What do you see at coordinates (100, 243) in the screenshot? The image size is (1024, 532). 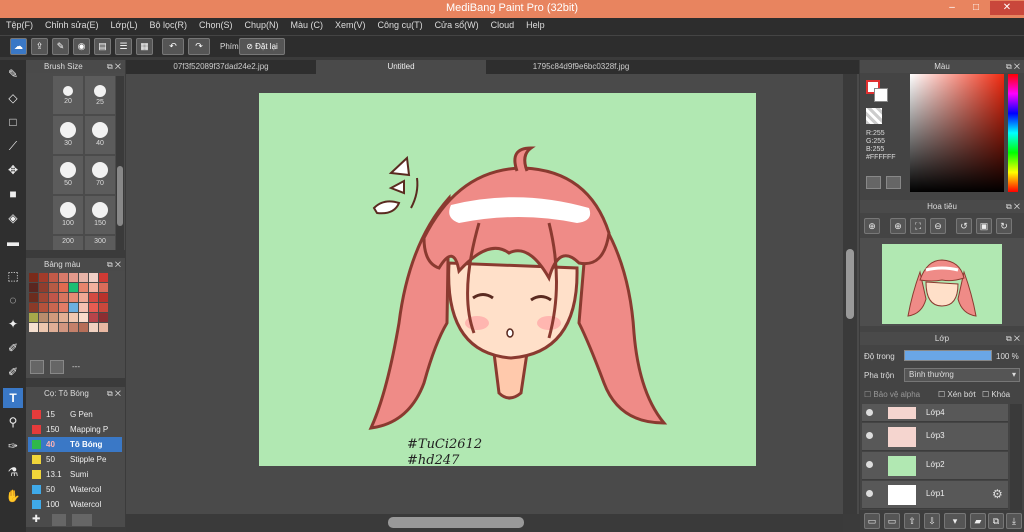 I see `brush-size-300: 300` at bounding box center [100, 243].